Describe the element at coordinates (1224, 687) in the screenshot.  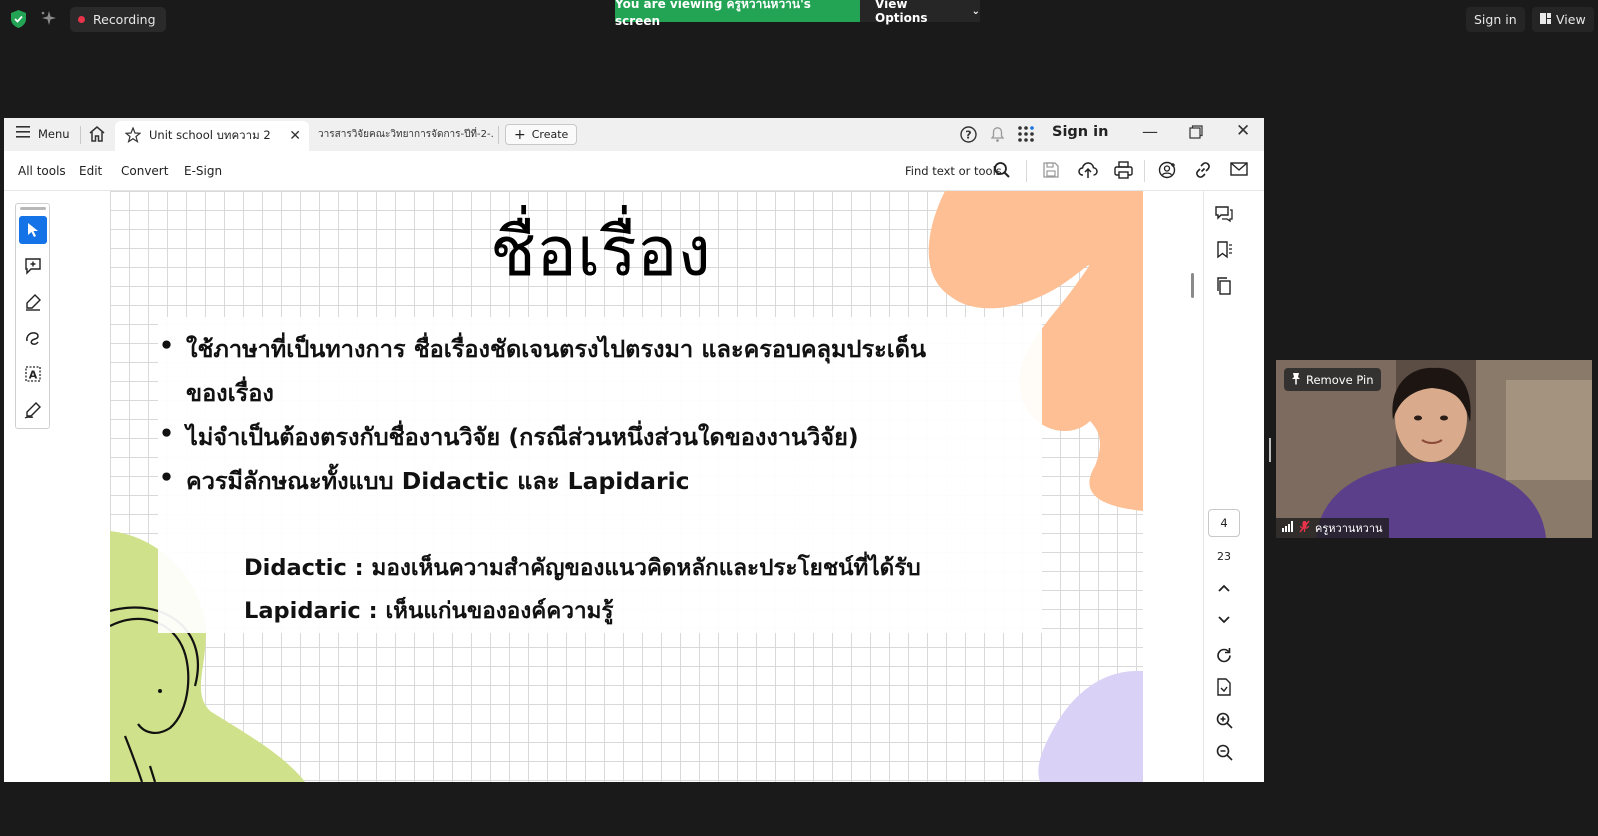
I see `page-extract-icon` at that location.